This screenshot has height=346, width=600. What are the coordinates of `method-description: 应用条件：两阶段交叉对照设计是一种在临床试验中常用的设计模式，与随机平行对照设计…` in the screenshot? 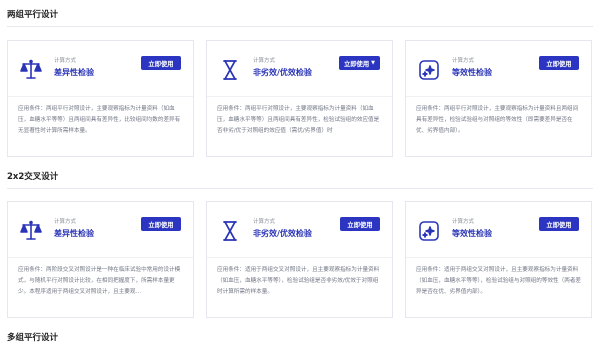 It's located at (99, 281).